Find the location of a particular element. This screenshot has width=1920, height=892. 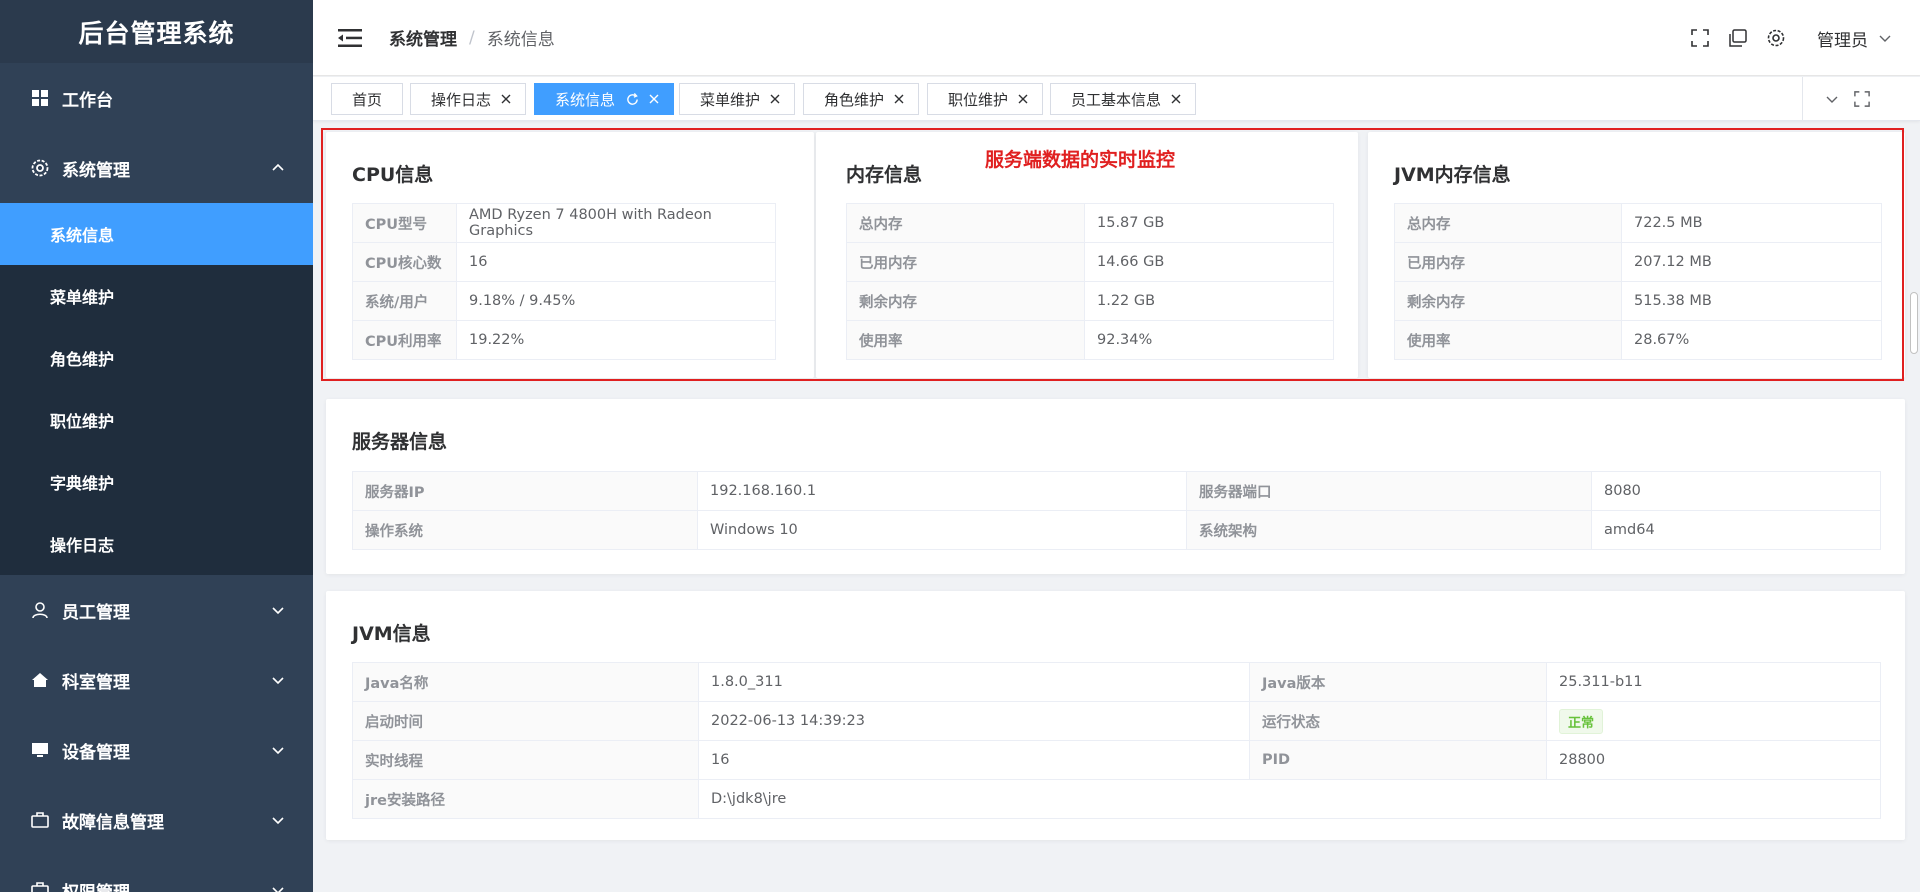

sidebar-item-oplog: 操作日志 is located at coordinates (156, 544).